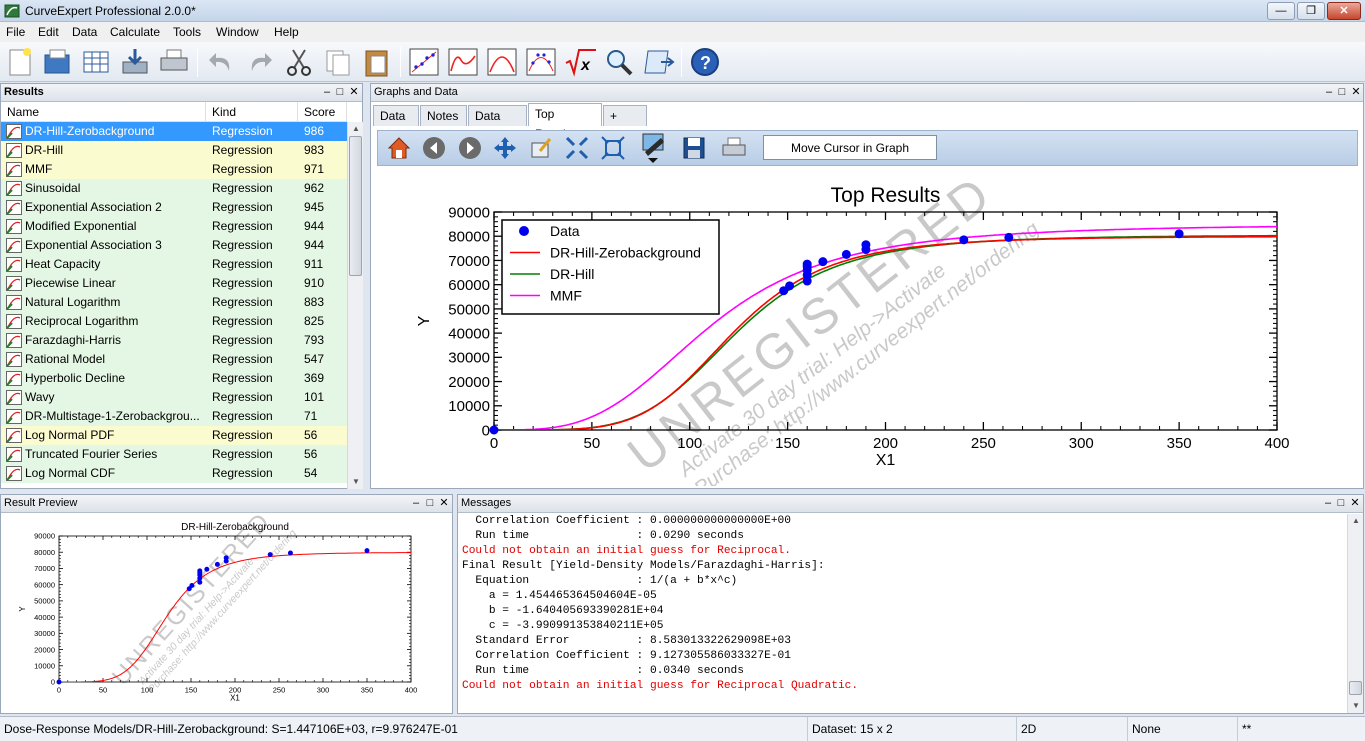 The image size is (1365, 741). Describe the element at coordinates (242, 454) in the screenshot. I see `results-cell-kind: Regression` at that location.